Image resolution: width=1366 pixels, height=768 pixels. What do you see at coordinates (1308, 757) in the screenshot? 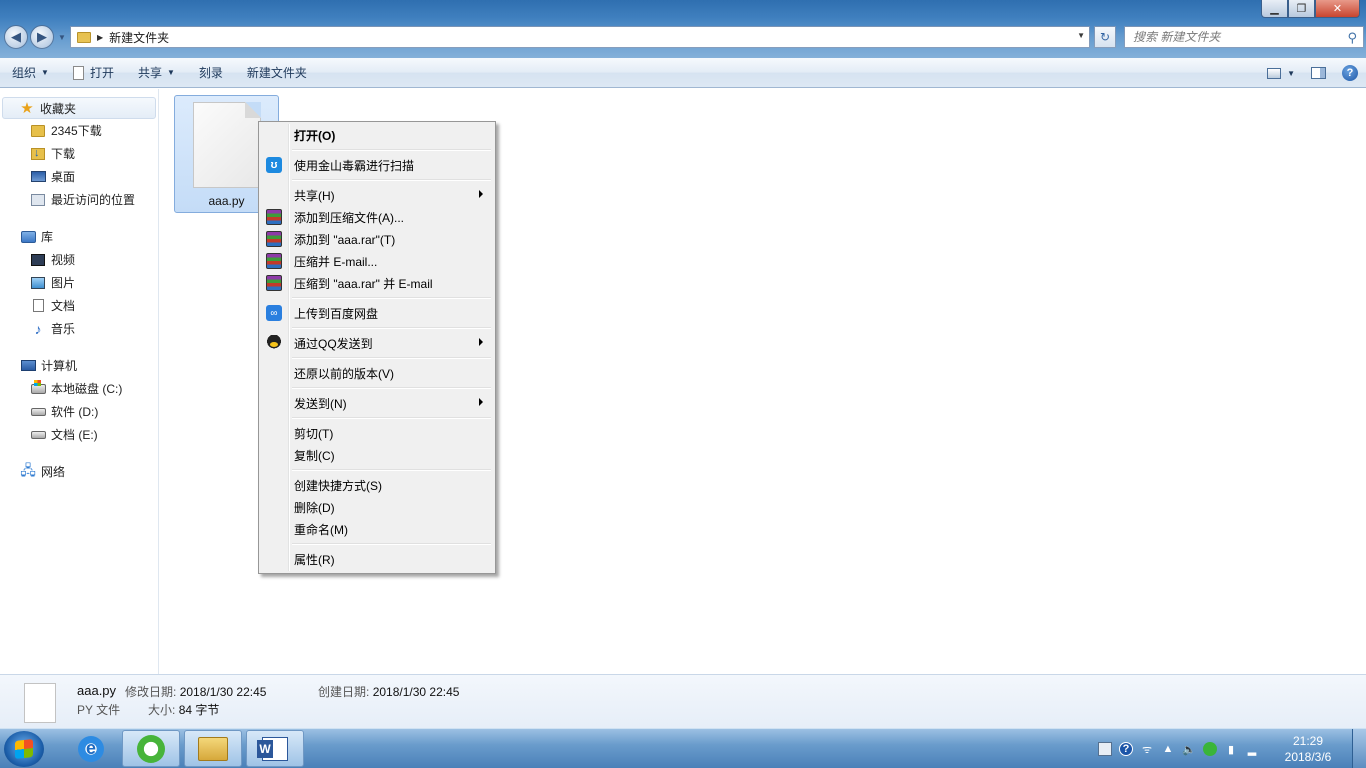
I see `clock-date: 2018/3/6` at bounding box center [1308, 757].